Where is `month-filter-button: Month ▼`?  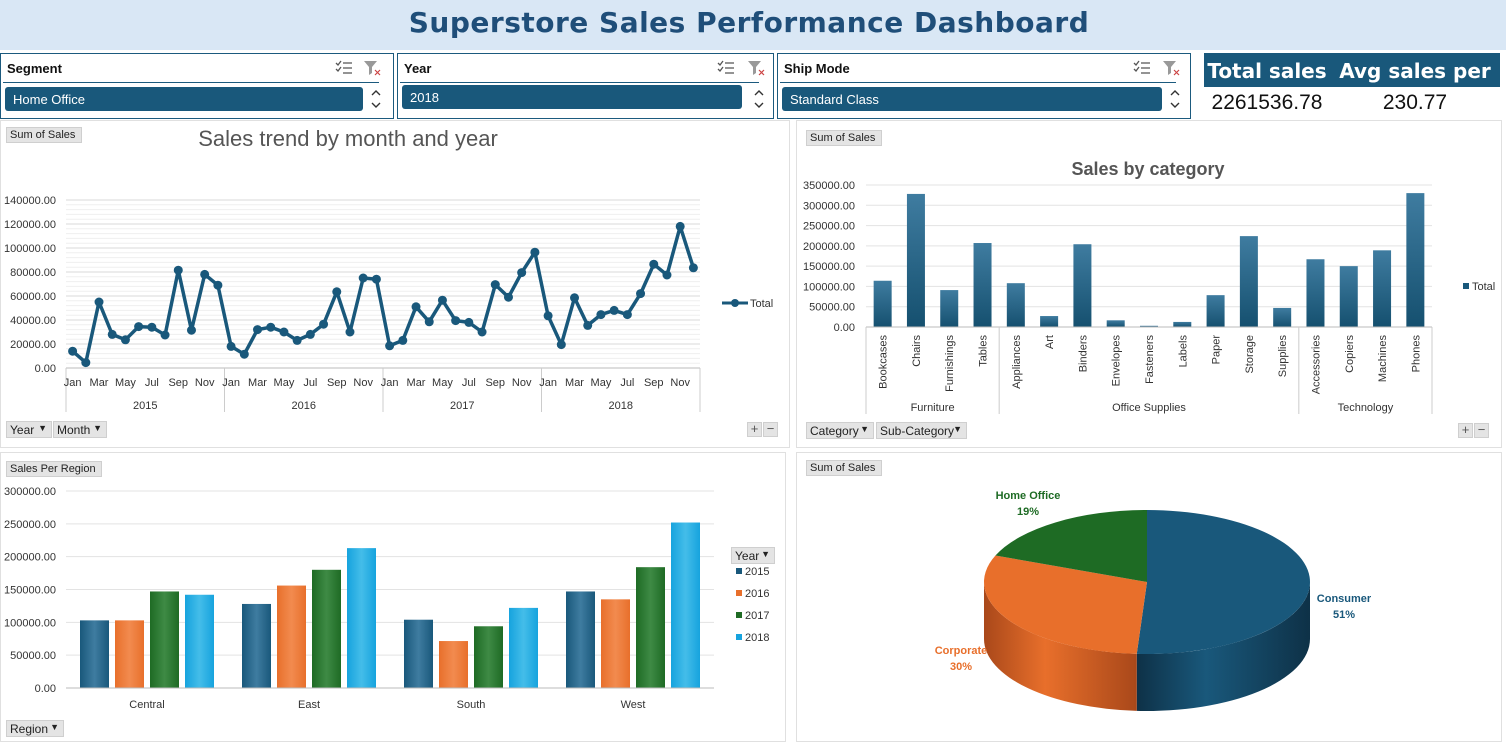
month-filter-button: Month ▼ is located at coordinates (80, 429).